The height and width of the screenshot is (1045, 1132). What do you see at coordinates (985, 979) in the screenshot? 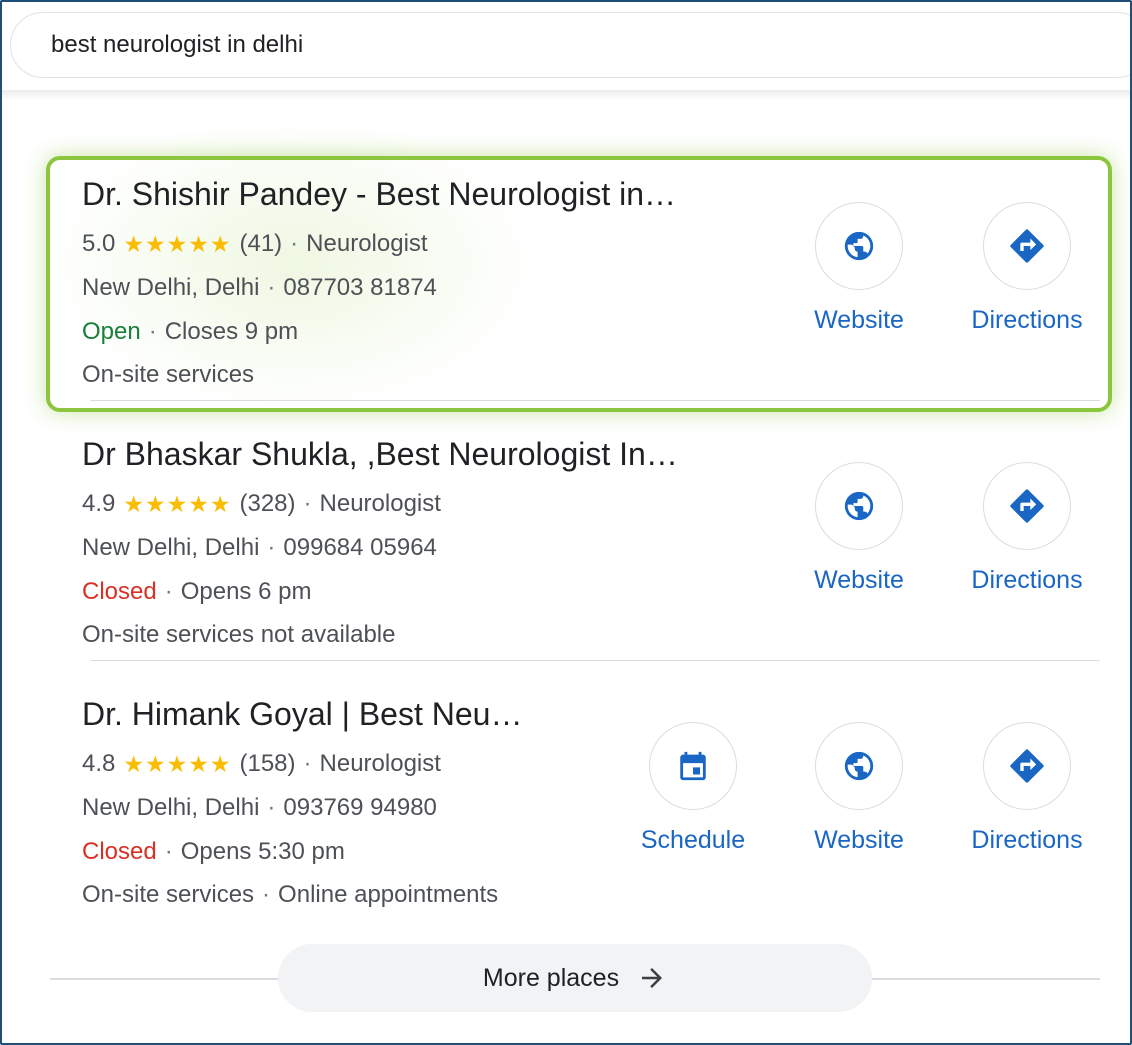
I see `more-places-line-right` at bounding box center [985, 979].